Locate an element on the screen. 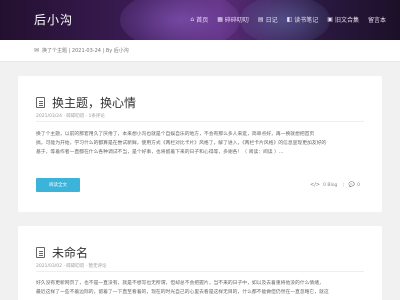 This screenshot has height=300, width=400. views-count: 0 Blog is located at coordinates (330, 185).